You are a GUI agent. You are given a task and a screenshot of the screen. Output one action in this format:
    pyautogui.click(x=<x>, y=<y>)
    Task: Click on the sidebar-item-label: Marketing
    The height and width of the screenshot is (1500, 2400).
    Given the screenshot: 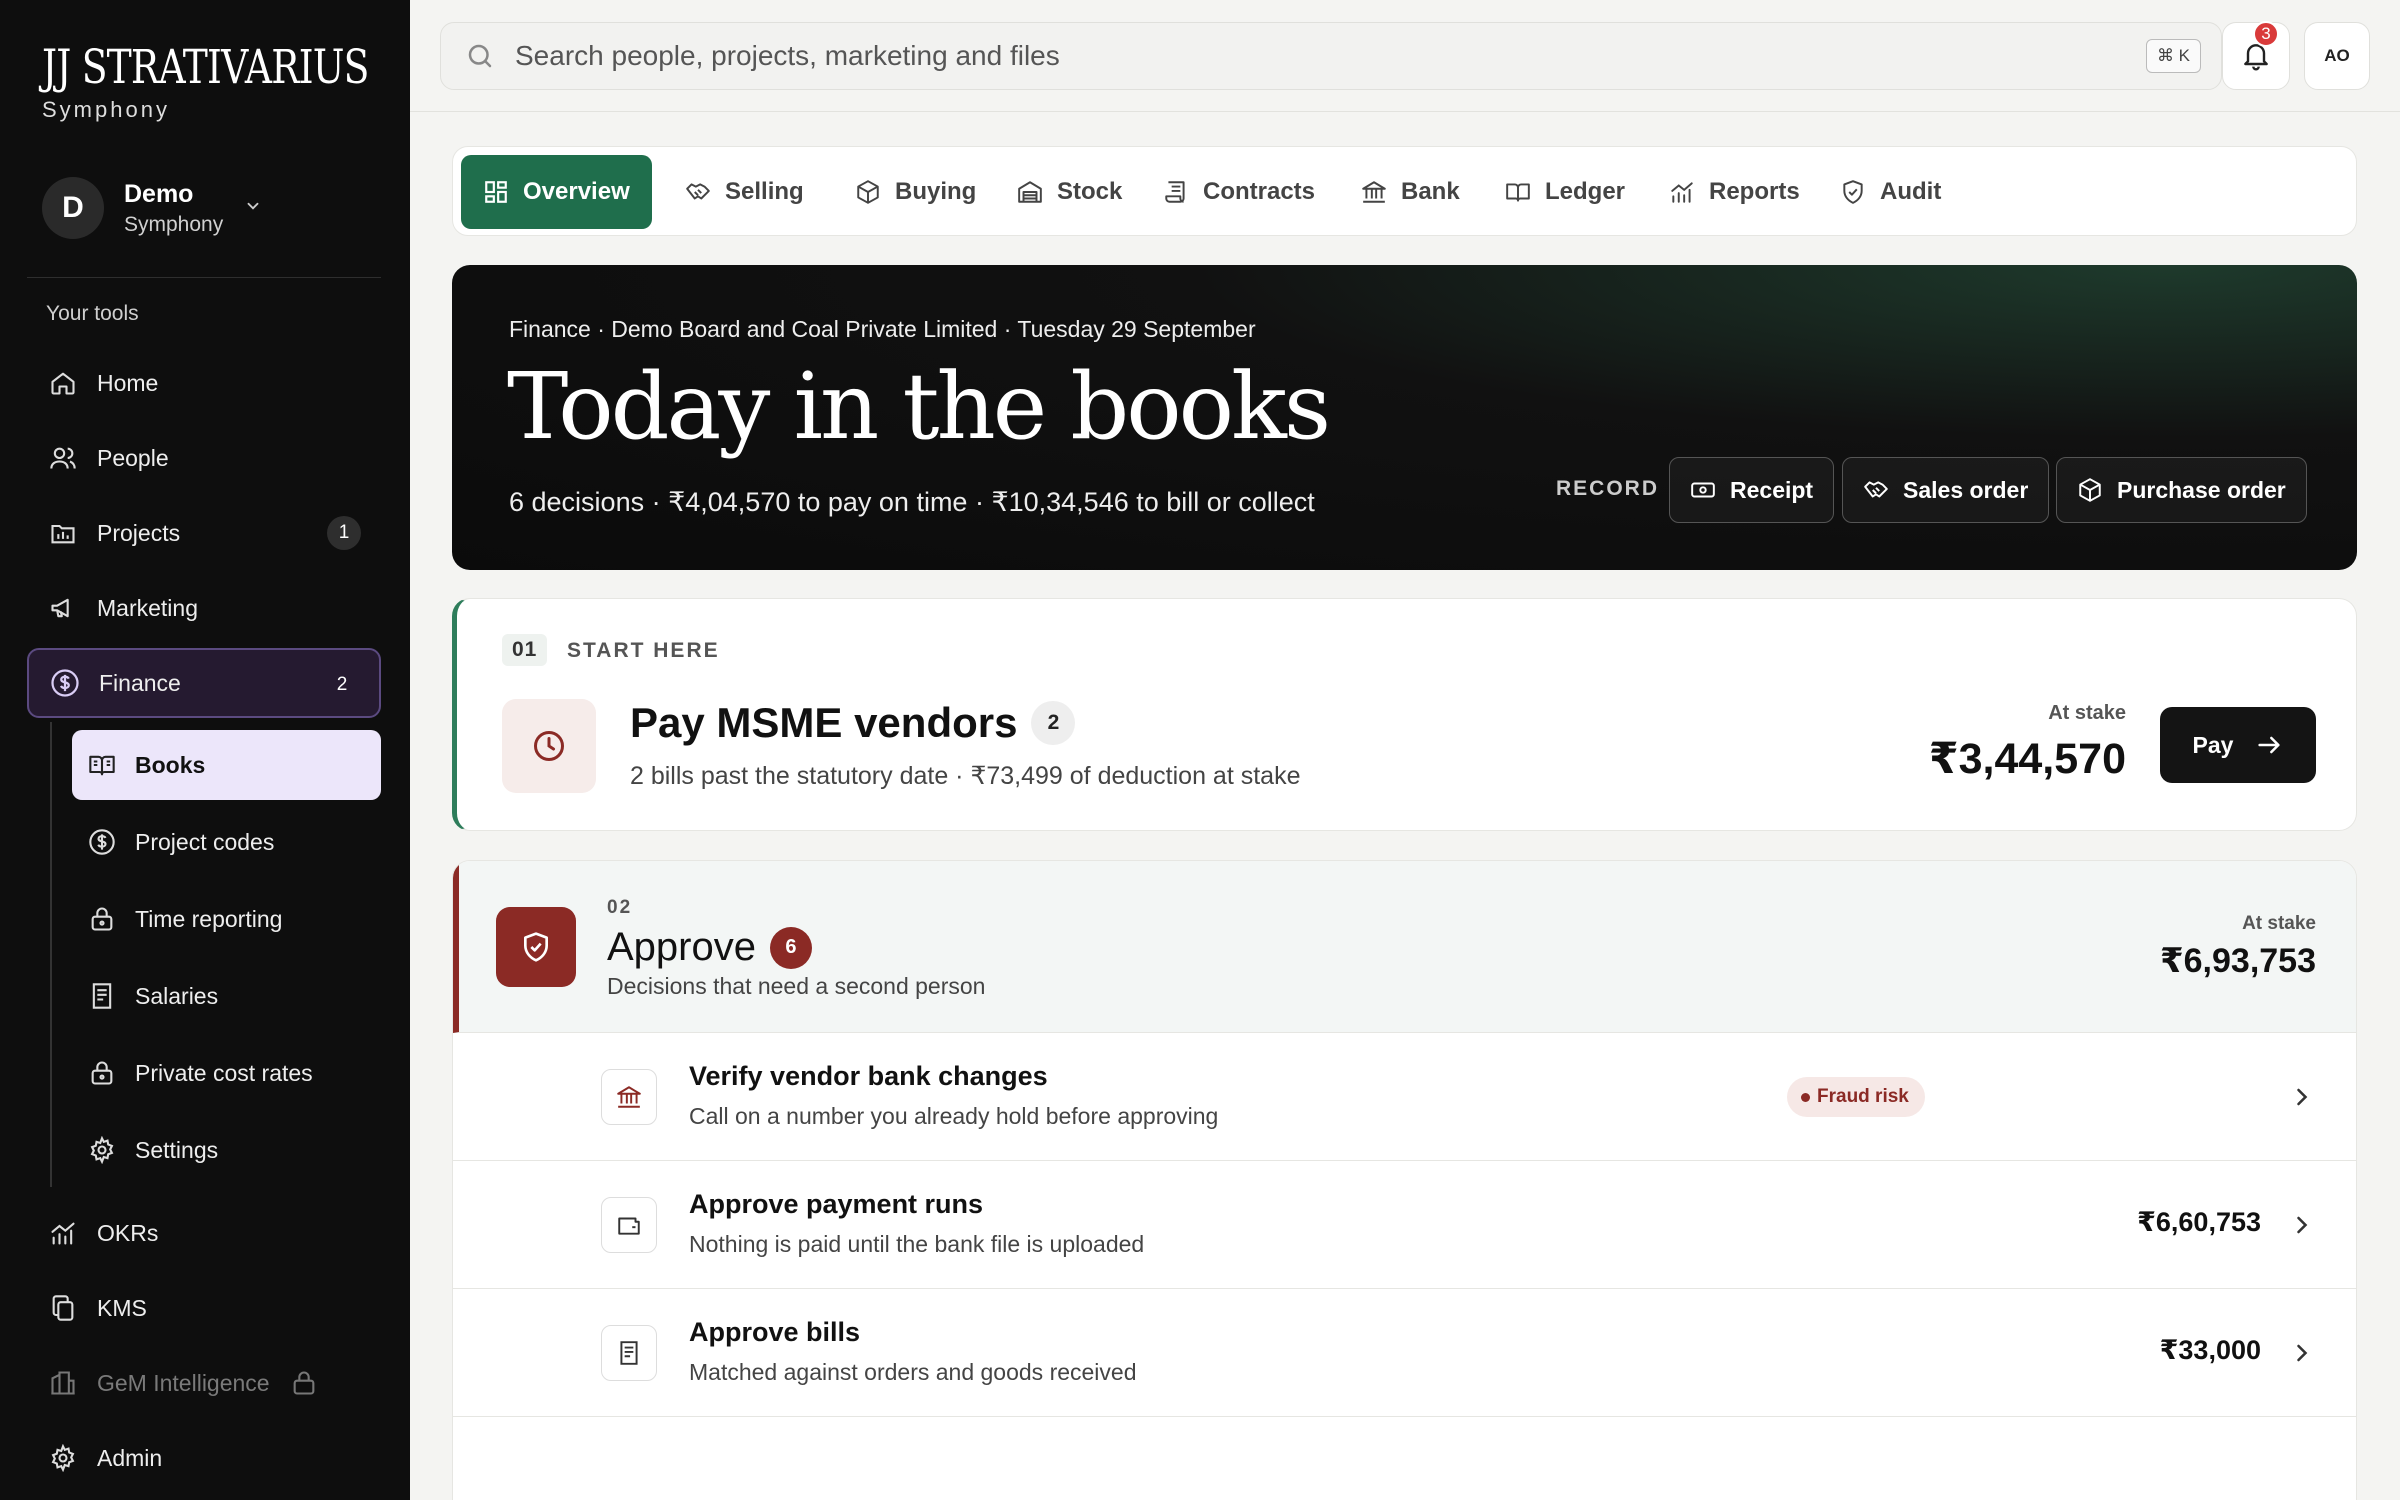 What is the action you would take?
    pyautogui.click(x=147, y=607)
    